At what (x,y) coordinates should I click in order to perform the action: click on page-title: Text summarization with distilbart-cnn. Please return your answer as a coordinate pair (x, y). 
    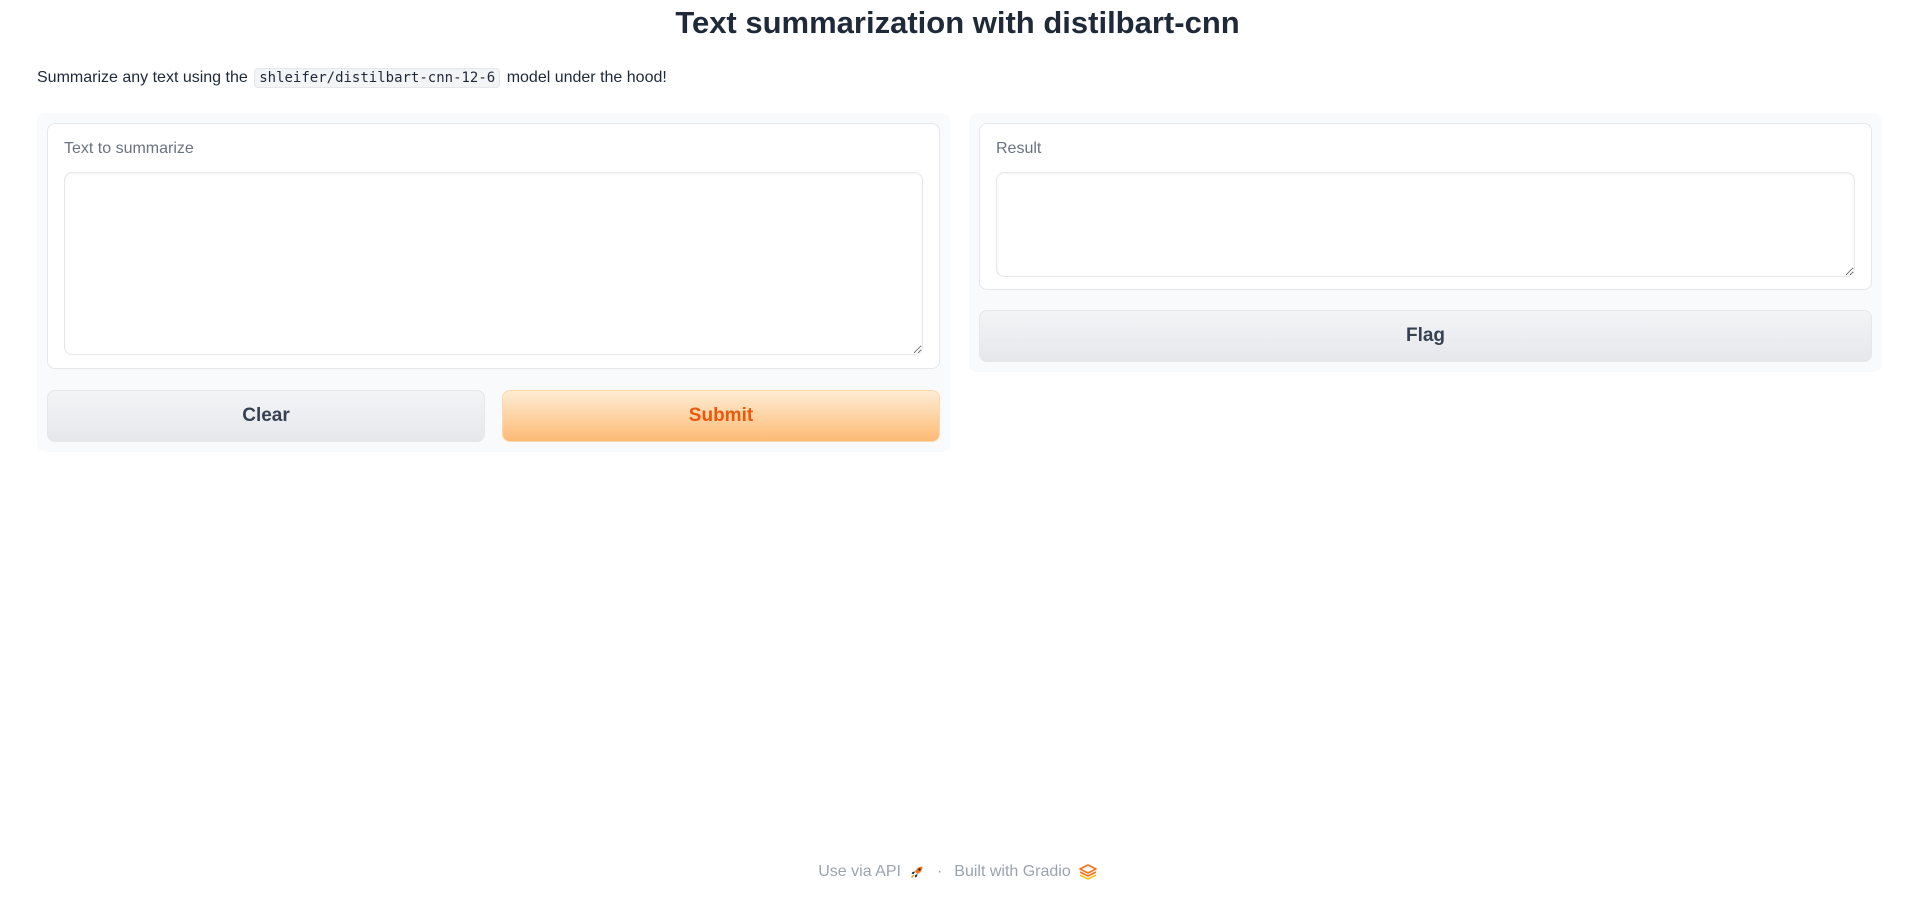
    Looking at the image, I should click on (957, 22).